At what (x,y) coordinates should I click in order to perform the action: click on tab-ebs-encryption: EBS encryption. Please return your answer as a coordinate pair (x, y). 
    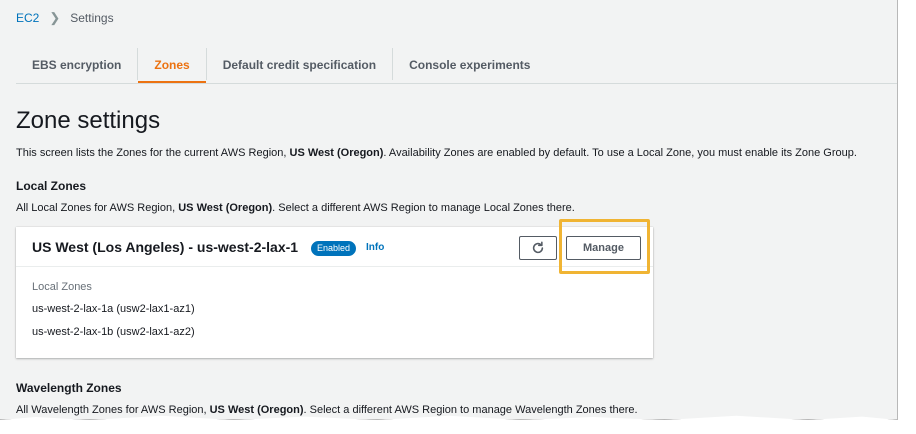
    Looking at the image, I should click on (76, 65).